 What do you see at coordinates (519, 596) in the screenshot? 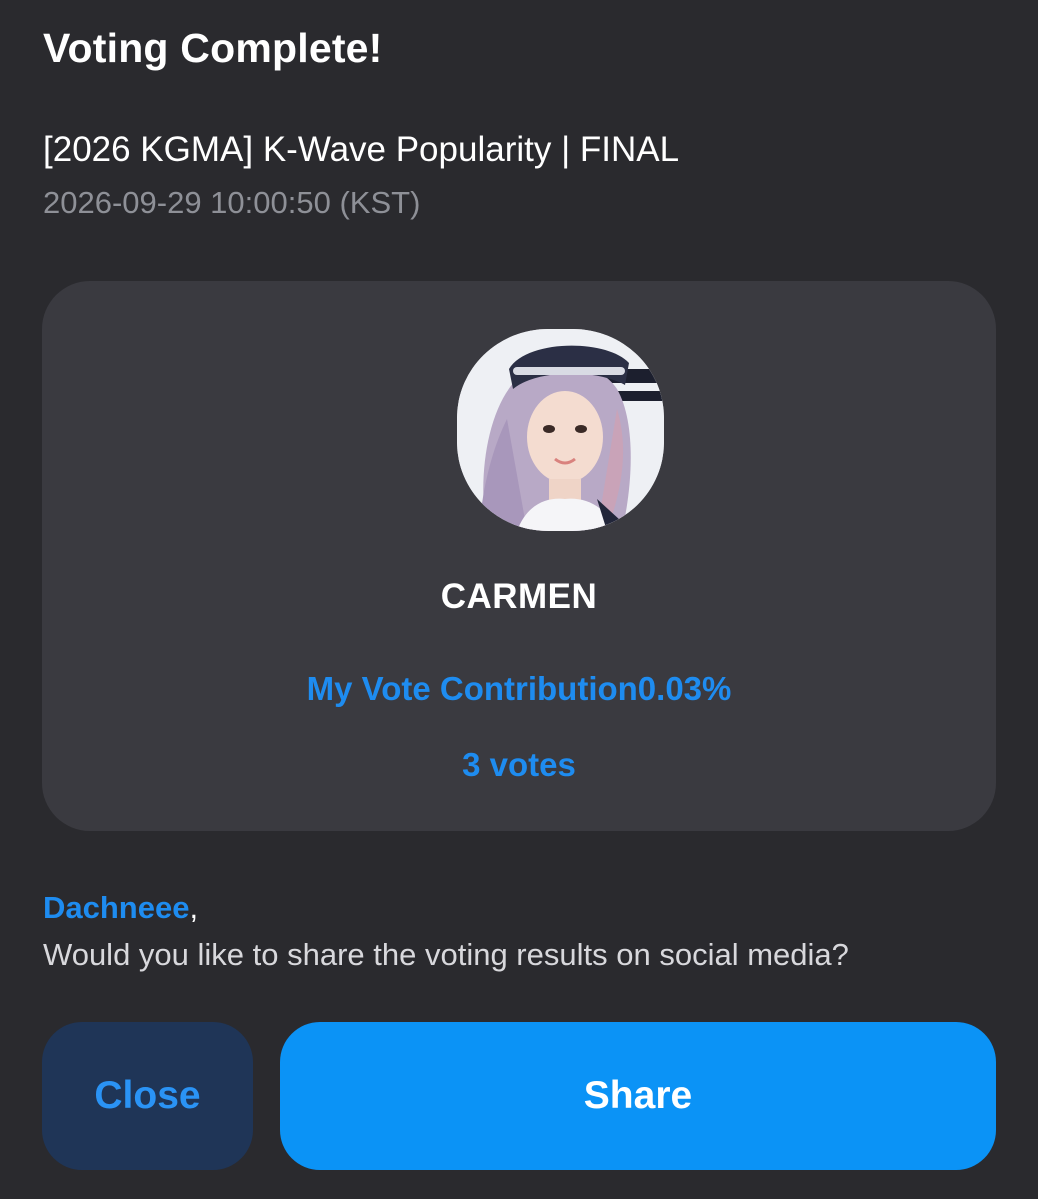
I see `artist-name: CARMEN` at bounding box center [519, 596].